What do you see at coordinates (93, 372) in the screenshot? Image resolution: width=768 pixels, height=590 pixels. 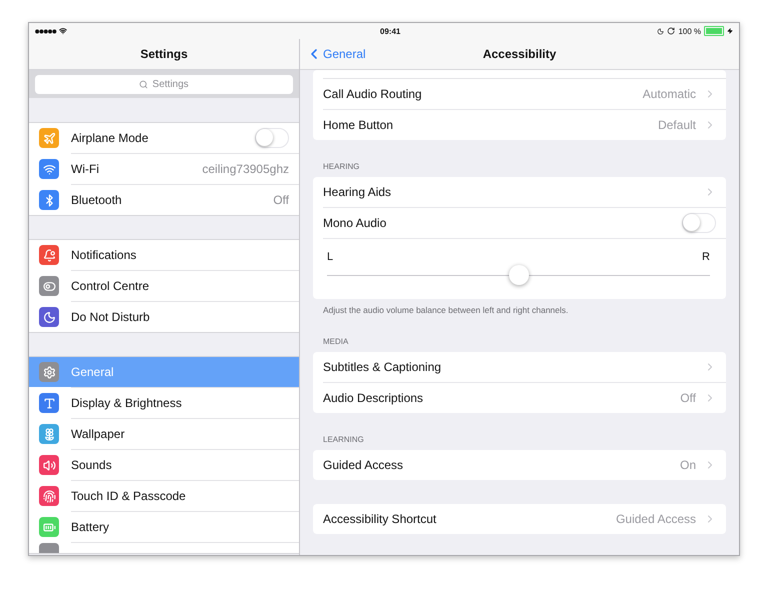 I see `item-label: General` at bounding box center [93, 372].